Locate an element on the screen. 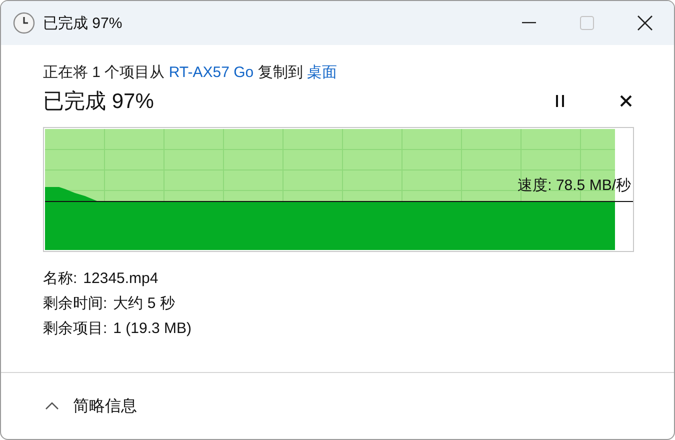 The width and height of the screenshot is (675, 440). detail-label: 剩余项目: is located at coordinates (75, 329).